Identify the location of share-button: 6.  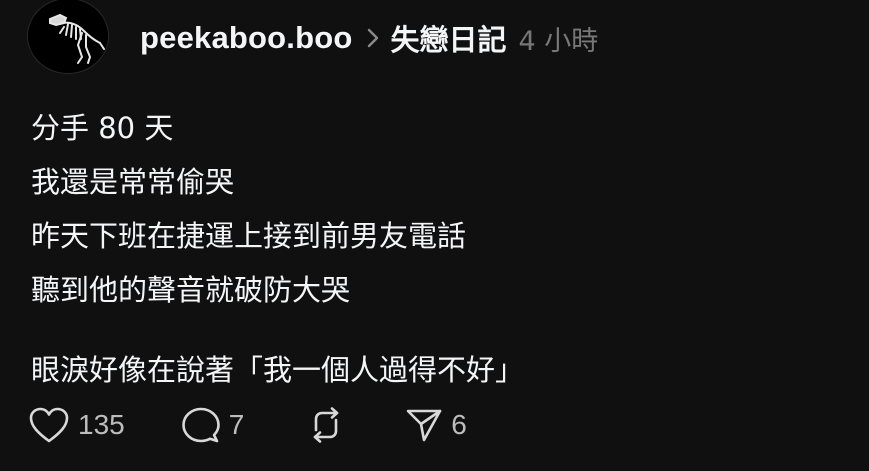
(436, 425).